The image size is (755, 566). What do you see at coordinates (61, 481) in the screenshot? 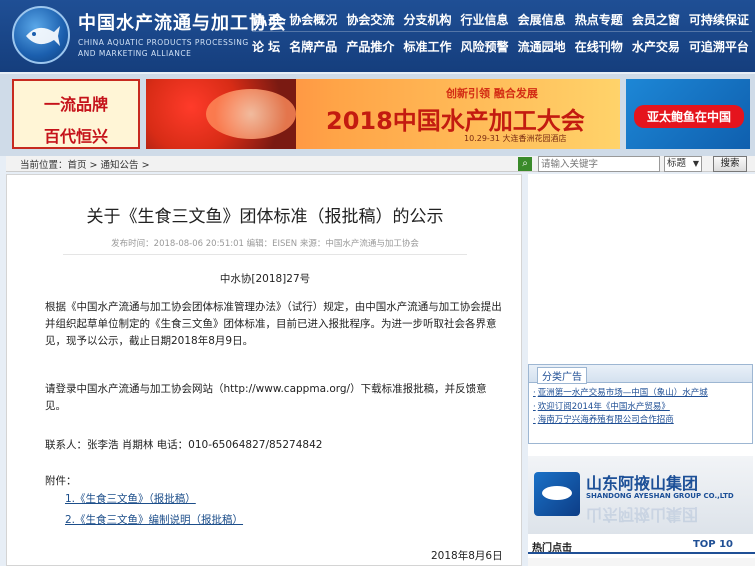
I see `attachments-label: 附件：` at bounding box center [61, 481].